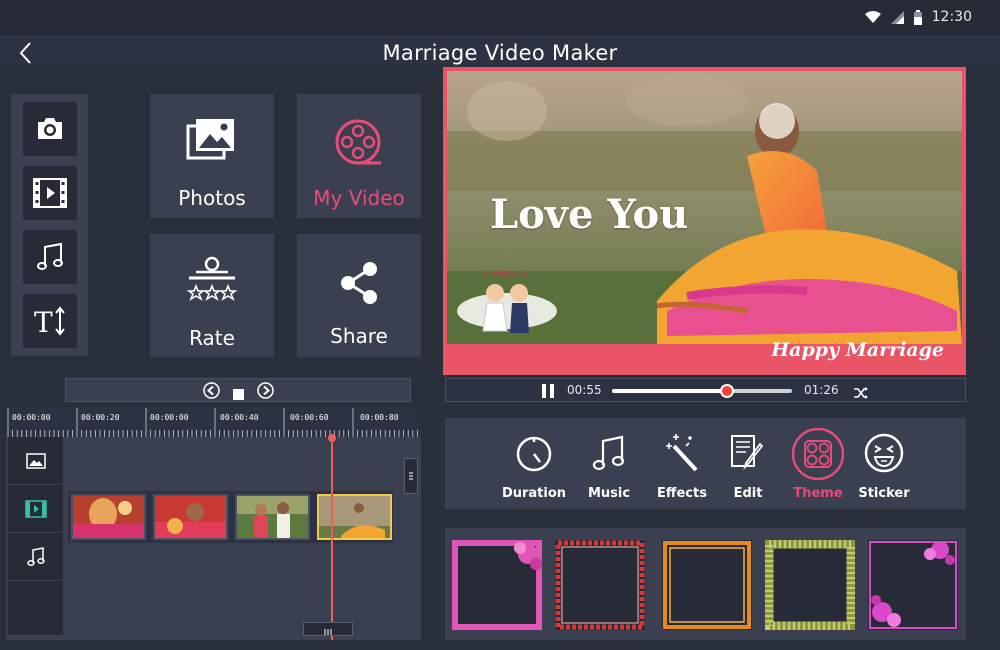 This screenshot has height=650, width=1000. What do you see at coordinates (50, 257) in the screenshot?
I see `music-button` at bounding box center [50, 257].